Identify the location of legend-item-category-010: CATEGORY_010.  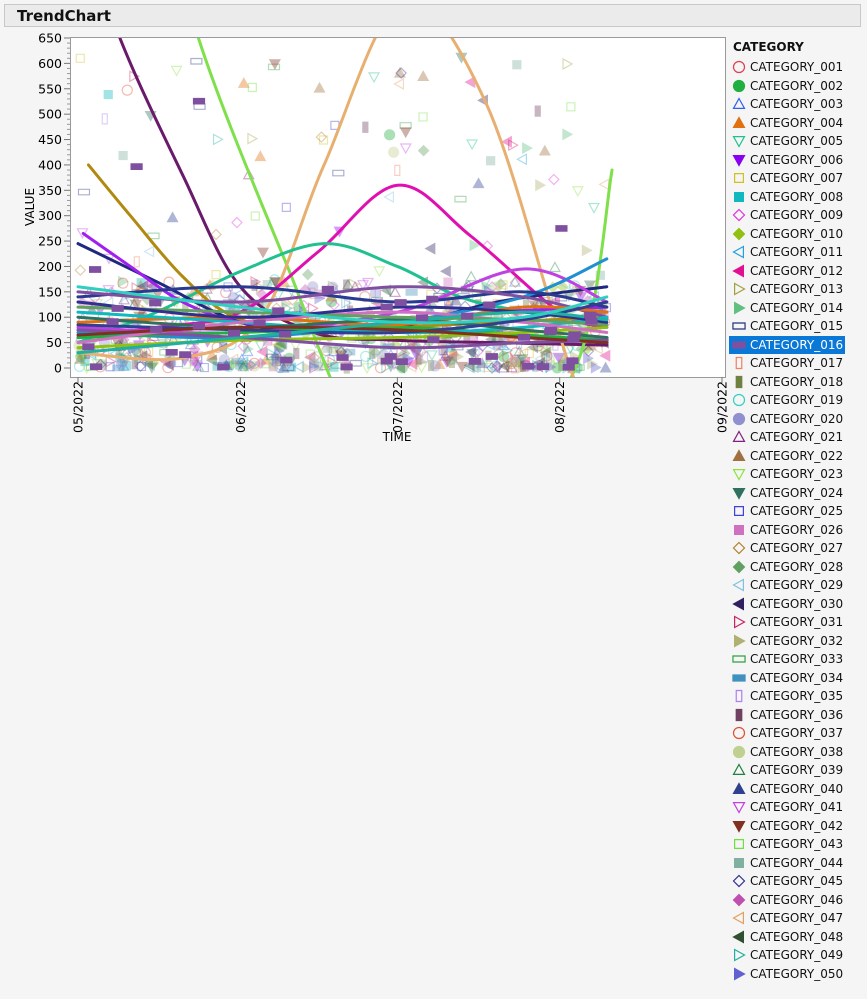
(787, 234).